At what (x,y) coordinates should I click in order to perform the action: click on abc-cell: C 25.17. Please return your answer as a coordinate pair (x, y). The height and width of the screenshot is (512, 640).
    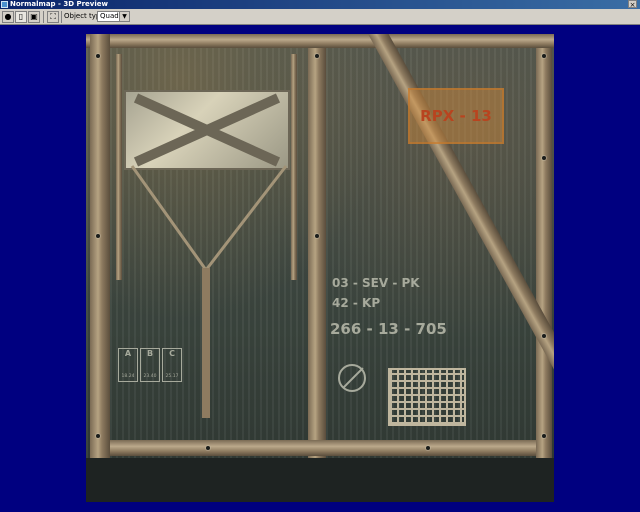
    Looking at the image, I should click on (172, 365).